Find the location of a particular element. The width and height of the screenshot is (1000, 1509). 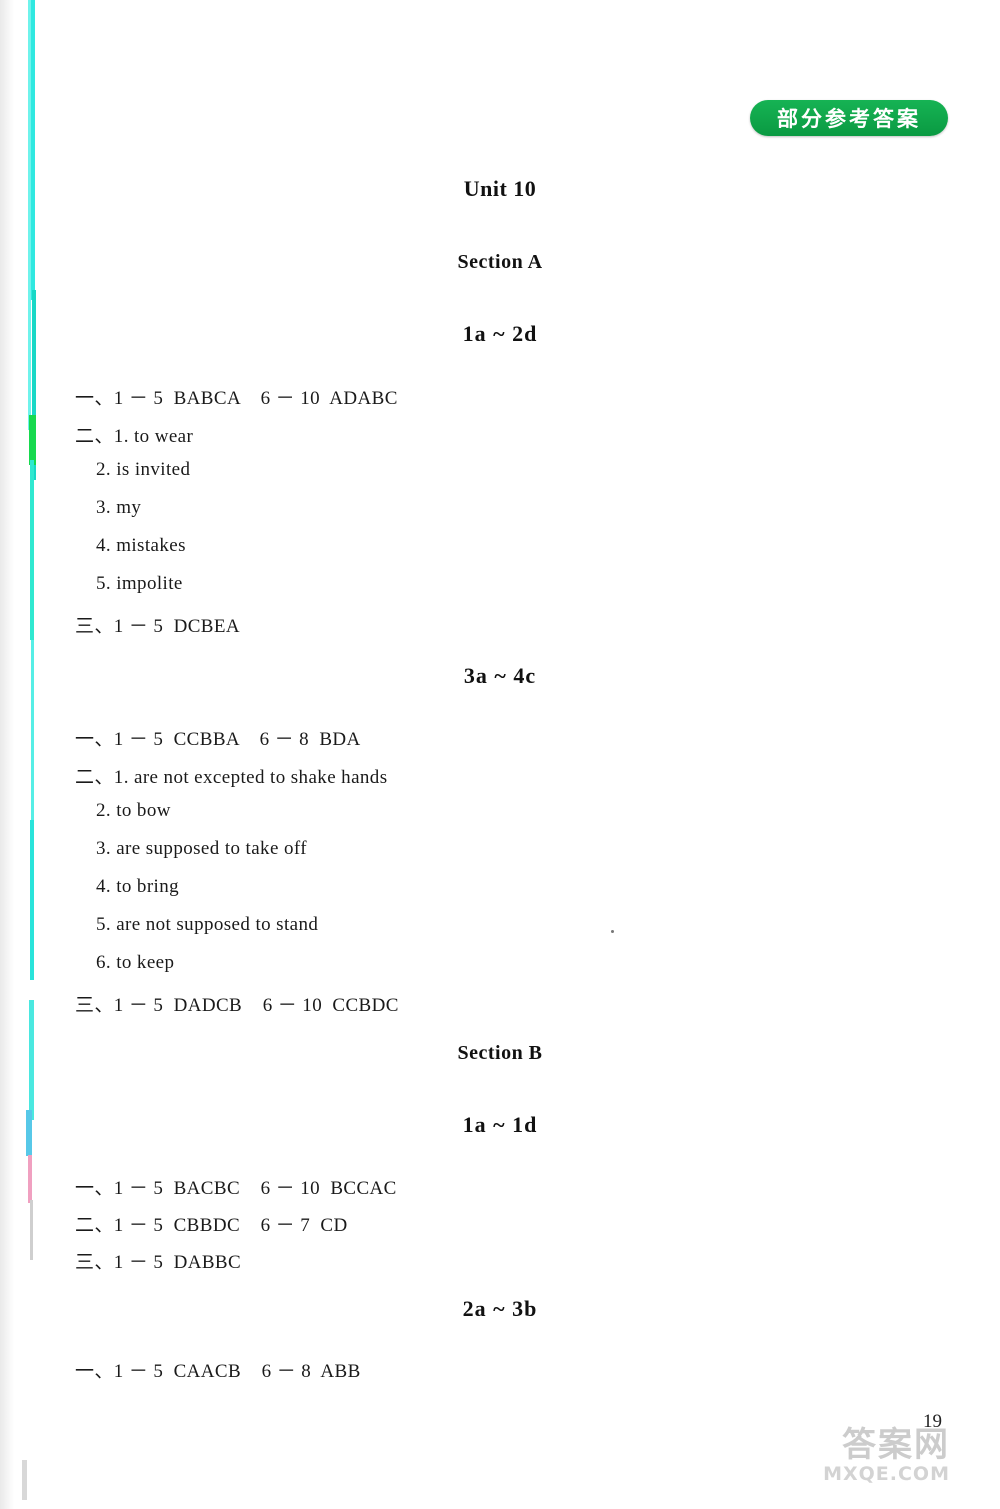

answer-line: 二、1. to wear is located at coordinates (134, 436).